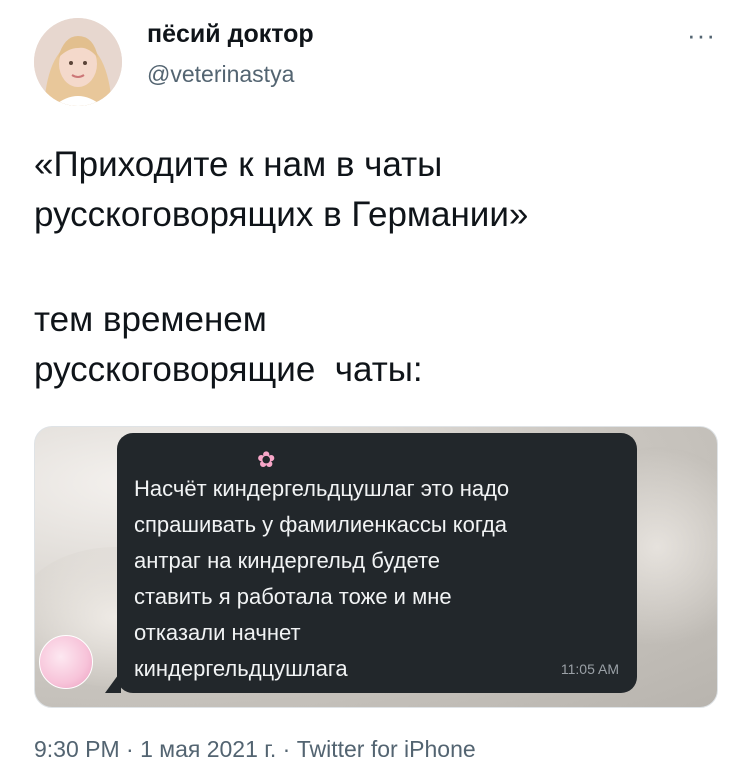  Describe the element at coordinates (321, 524) in the screenshot. I see `message-line: спрашивать у фамилиенкассы когда` at that location.